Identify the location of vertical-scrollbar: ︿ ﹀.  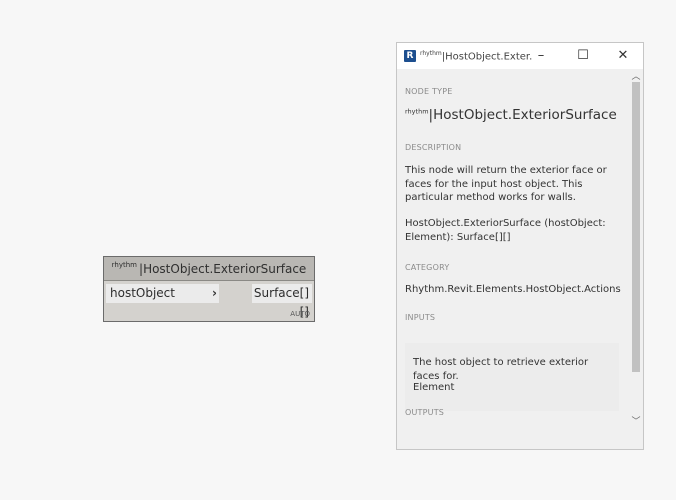
(636, 259).